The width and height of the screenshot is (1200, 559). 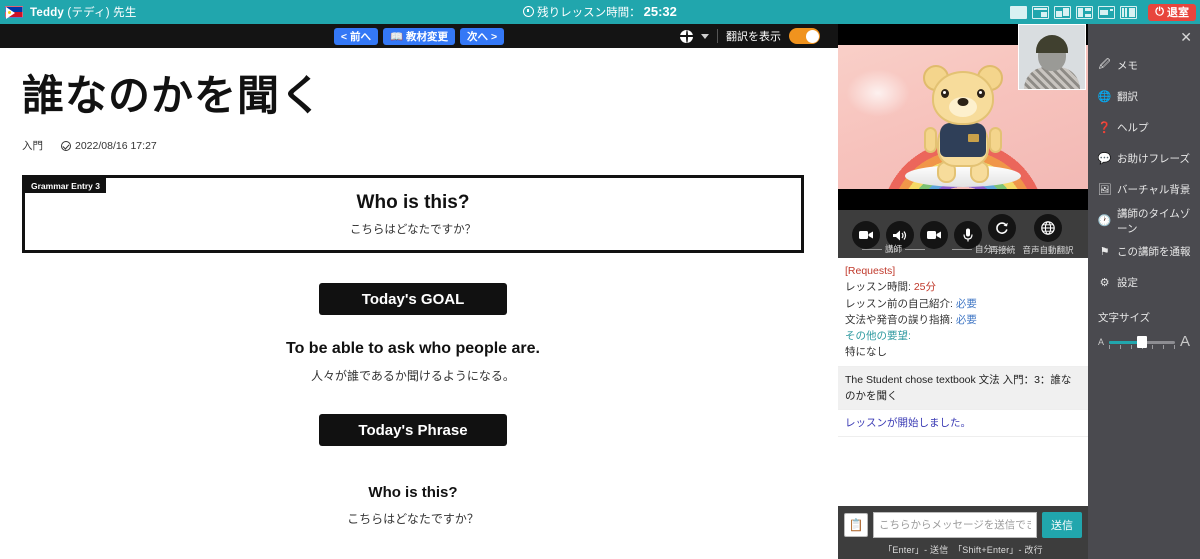 What do you see at coordinates (1104, 221) in the screenshot?
I see `timezone-icon: 🕐` at bounding box center [1104, 221].